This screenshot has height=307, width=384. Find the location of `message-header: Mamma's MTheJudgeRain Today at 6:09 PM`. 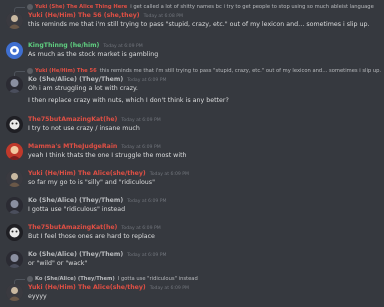

message-header: Mamma's MTheJudgeRain Today at 6:09 PM is located at coordinates (94, 147).